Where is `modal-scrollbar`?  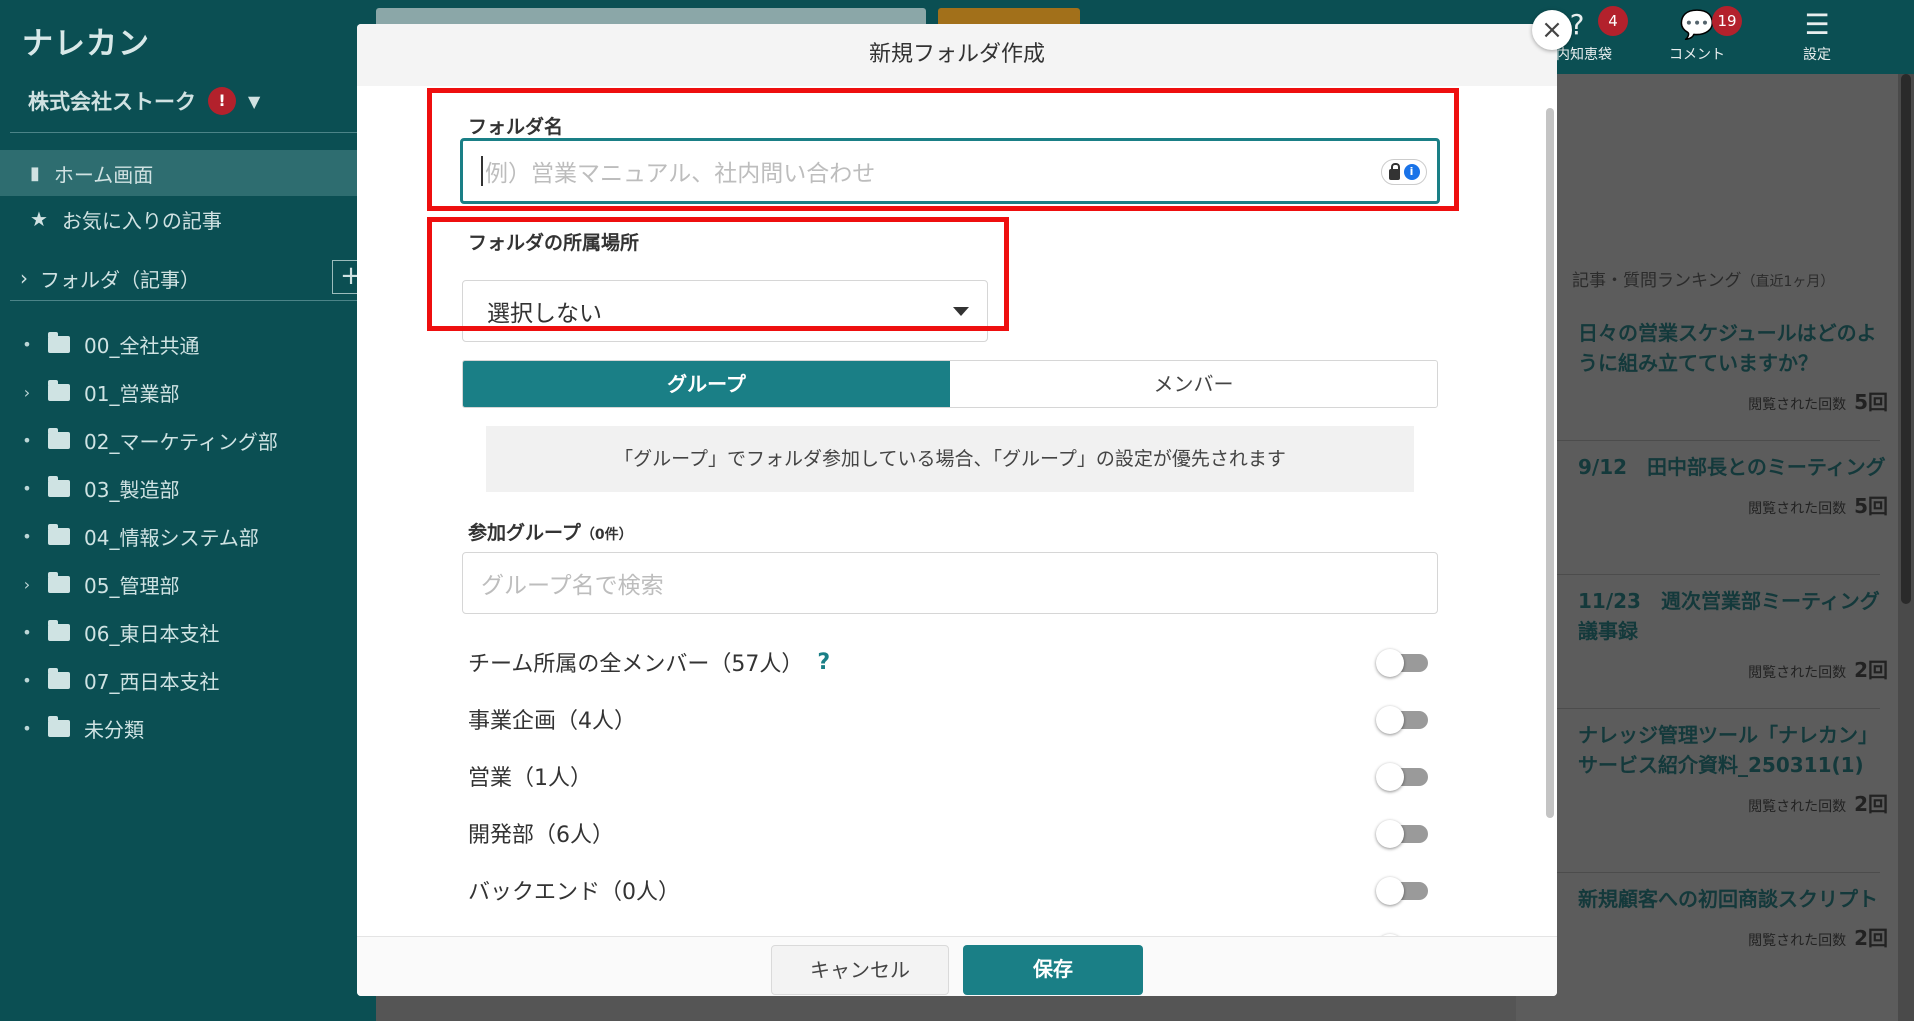
modal-scrollbar is located at coordinates (1550, 511).